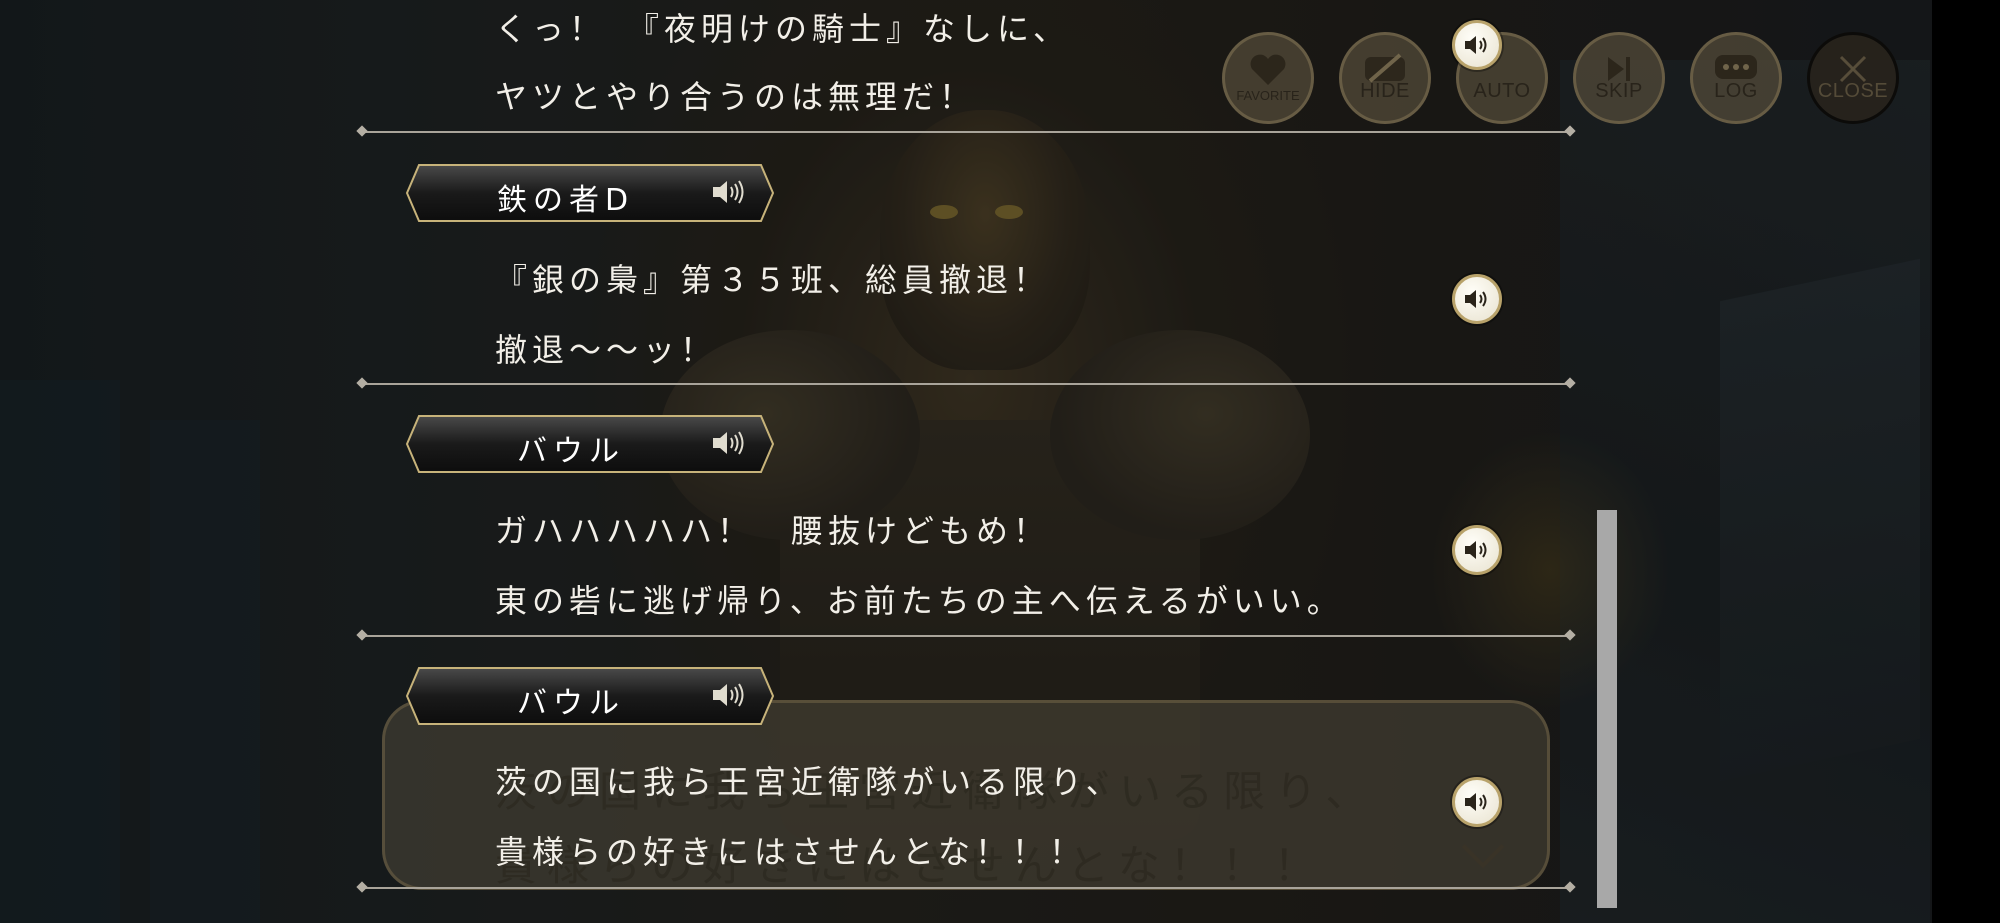  Describe the element at coordinates (1607, 709) in the screenshot. I see `log-scrollbar` at that location.